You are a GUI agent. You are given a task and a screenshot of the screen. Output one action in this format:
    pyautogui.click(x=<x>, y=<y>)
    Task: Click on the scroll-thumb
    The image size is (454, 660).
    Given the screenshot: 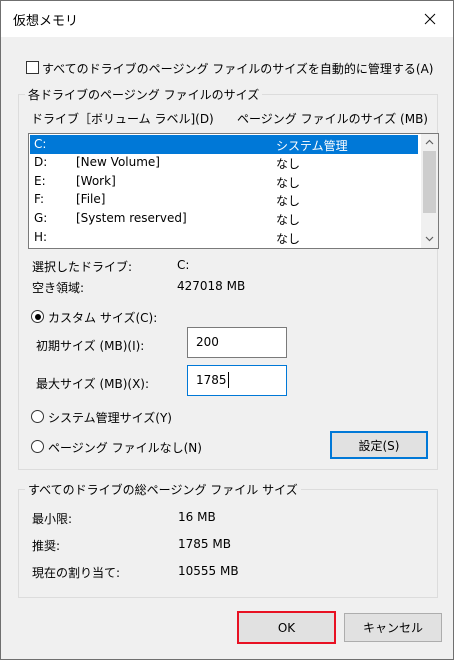 What is the action you would take?
    pyautogui.click(x=429, y=182)
    